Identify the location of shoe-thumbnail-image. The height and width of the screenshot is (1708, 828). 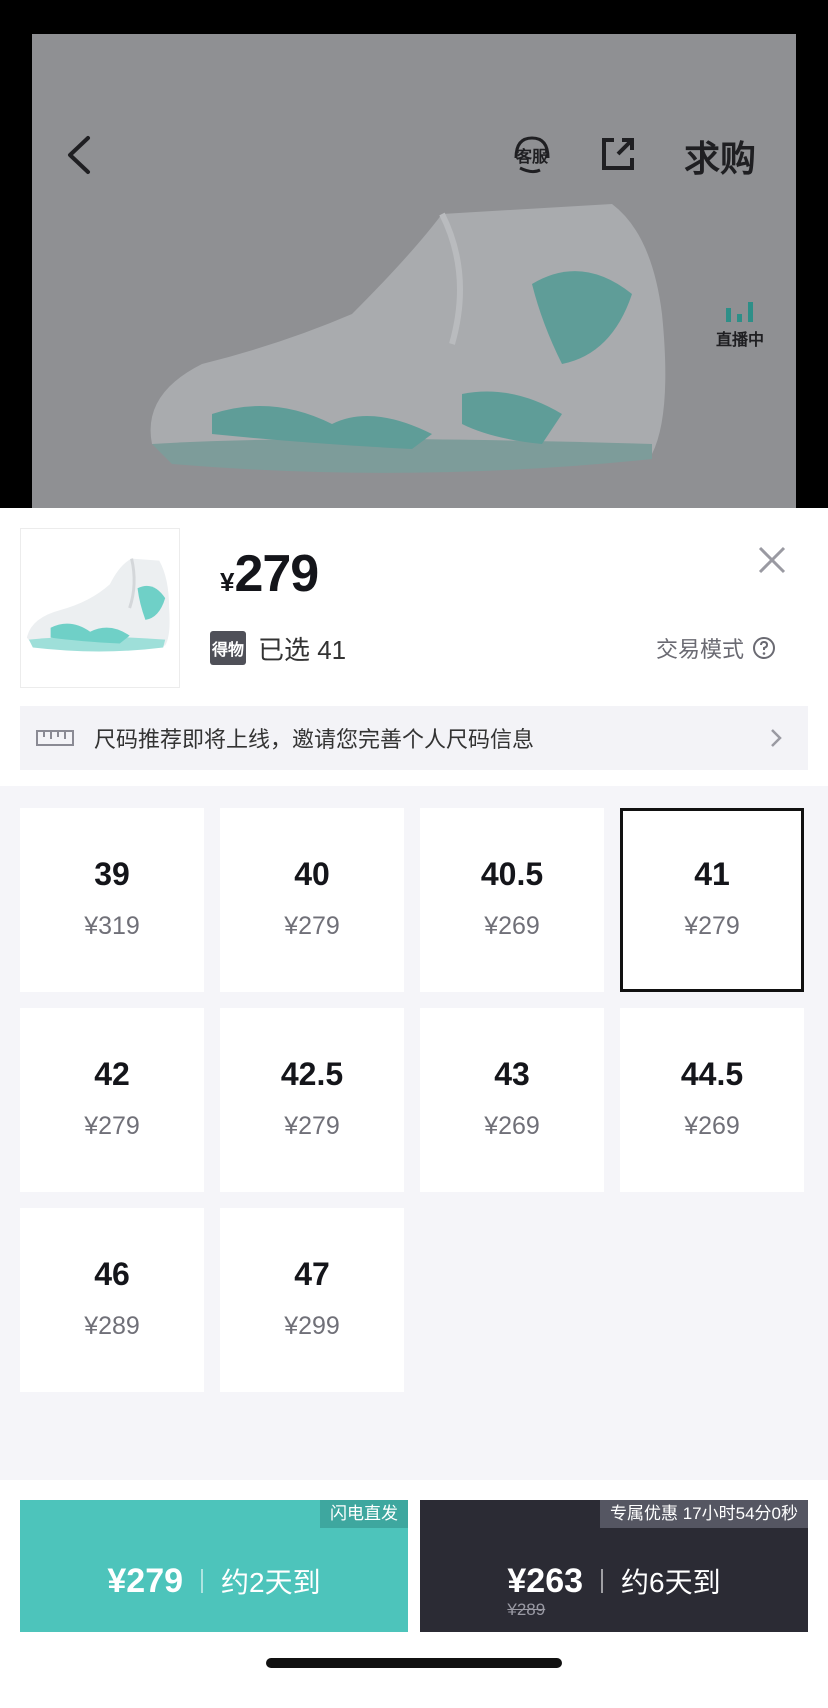
(98, 605).